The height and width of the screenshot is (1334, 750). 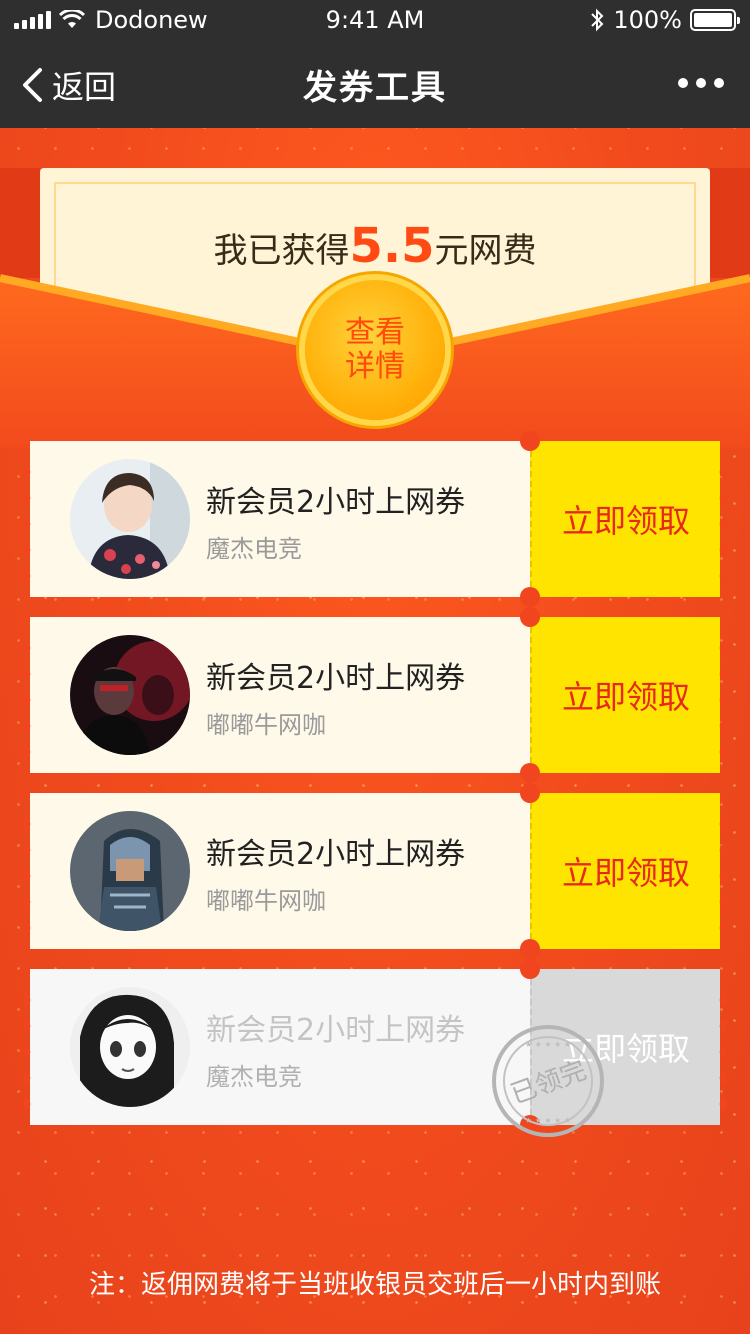 What do you see at coordinates (647, 20) in the screenshot?
I see `battery-percent: 100%` at bounding box center [647, 20].